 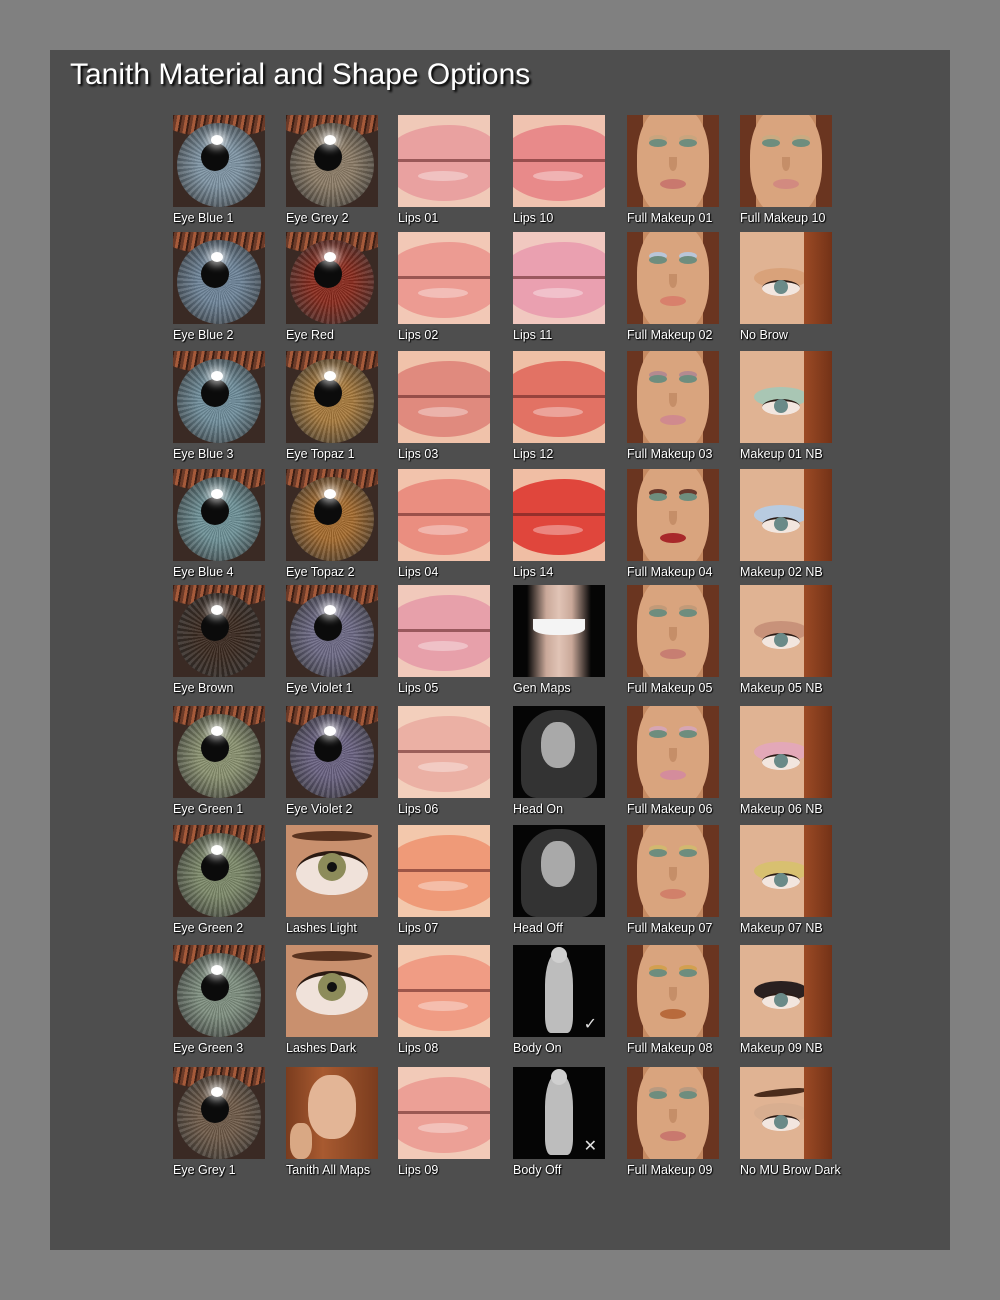 What do you see at coordinates (781, 928) in the screenshot?
I see `option-label: Makeup 07 NB` at bounding box center [781, 928].